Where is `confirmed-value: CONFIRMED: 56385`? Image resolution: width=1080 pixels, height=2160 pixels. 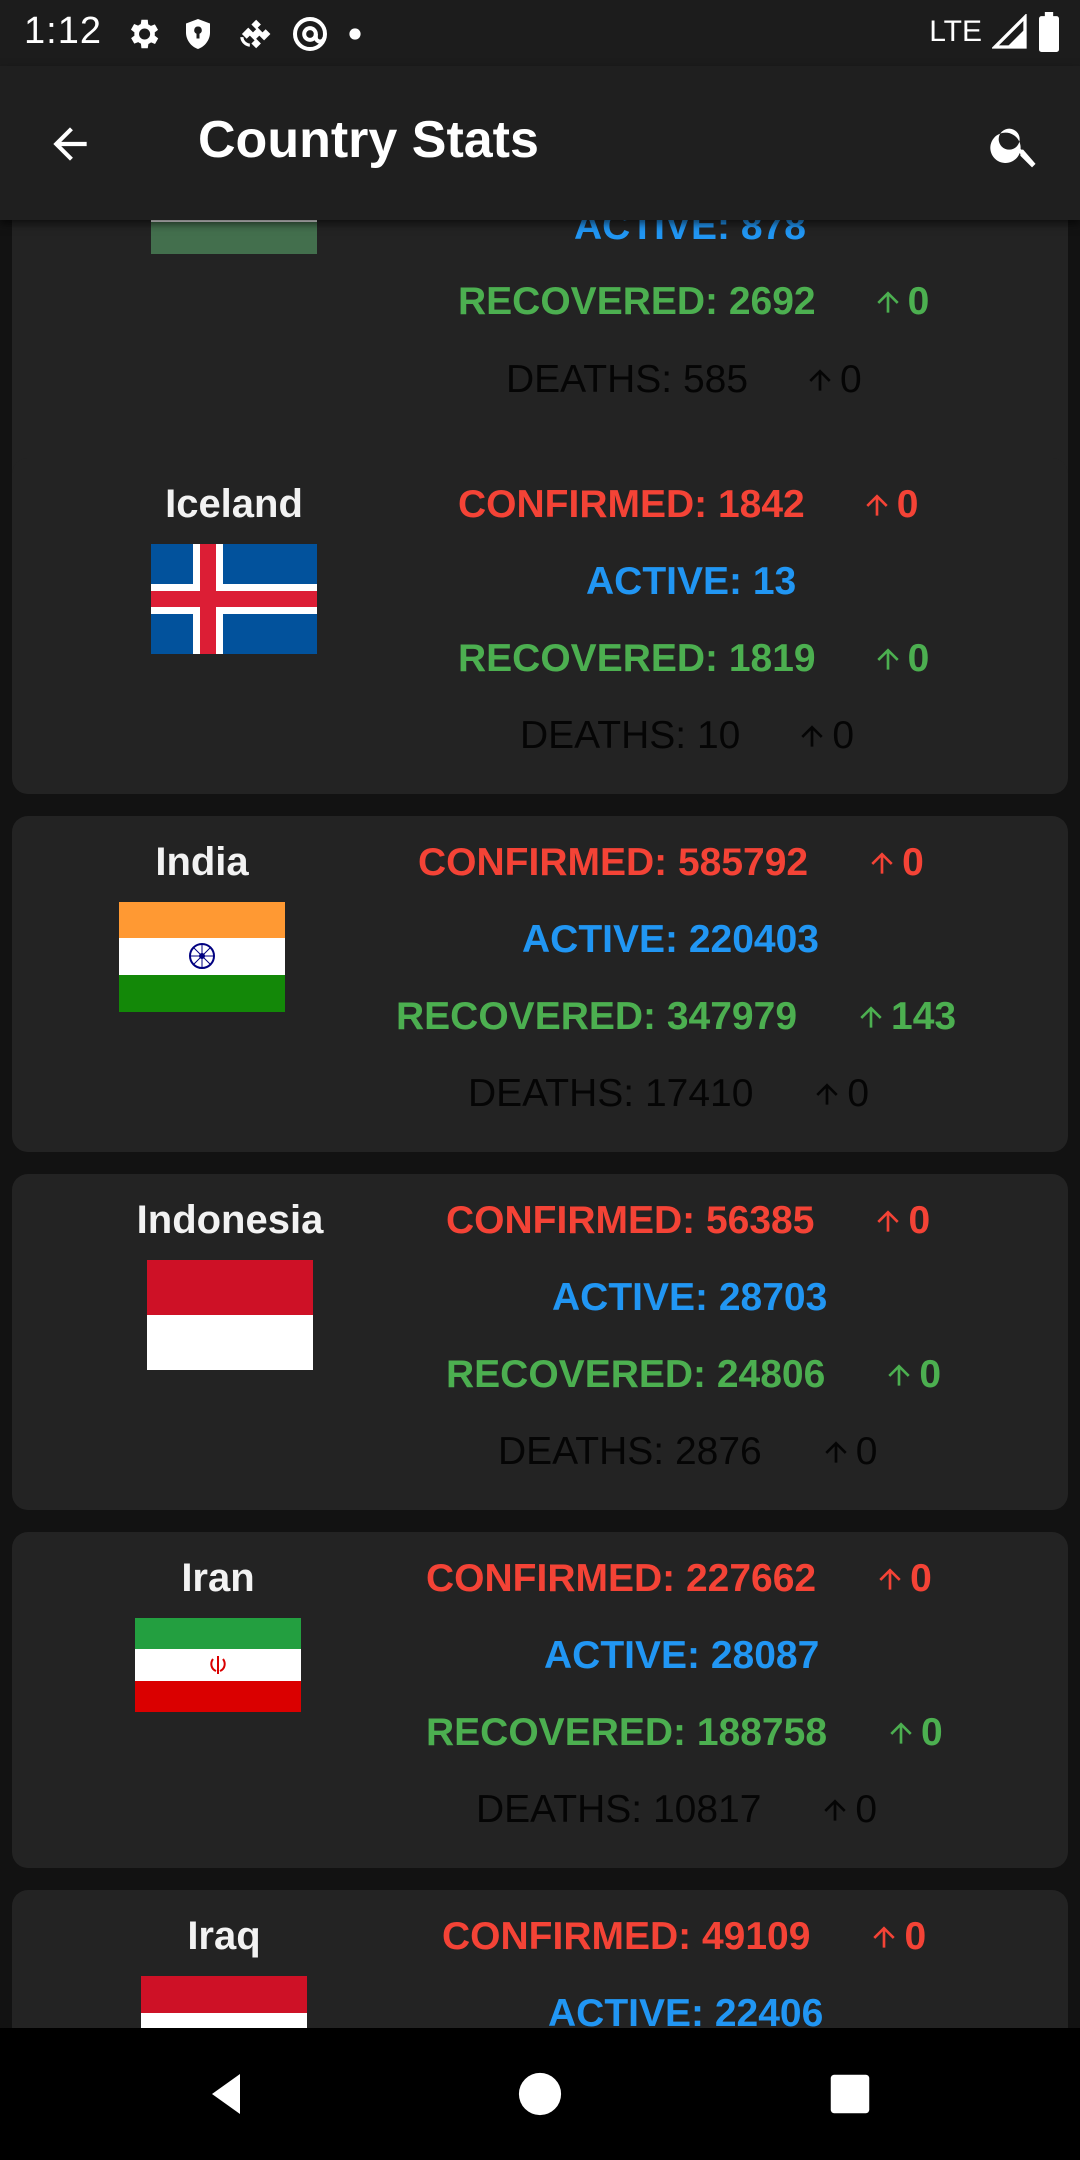 confirmed-value: CONFIRMED: 56385 is located at coordinates (630, 1220).